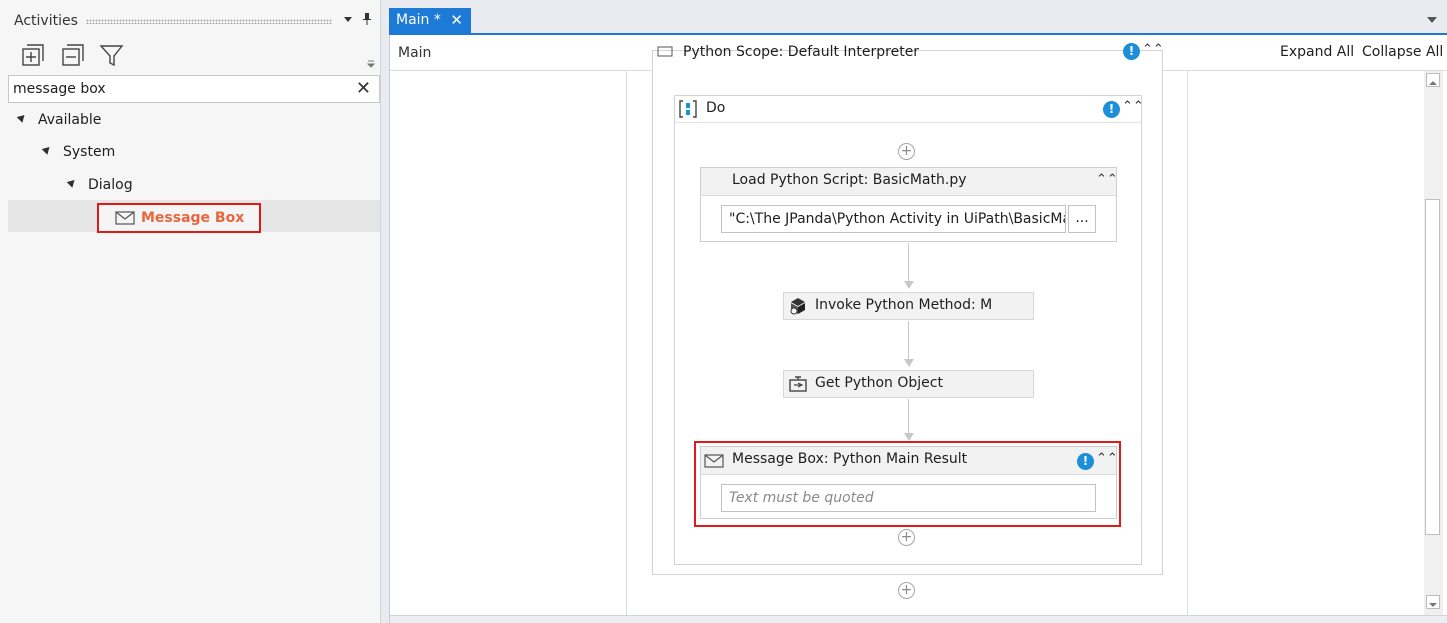 This screenshot has height=623, width=1447. I want to click on tree-label-available: Available, so click(70, 120).